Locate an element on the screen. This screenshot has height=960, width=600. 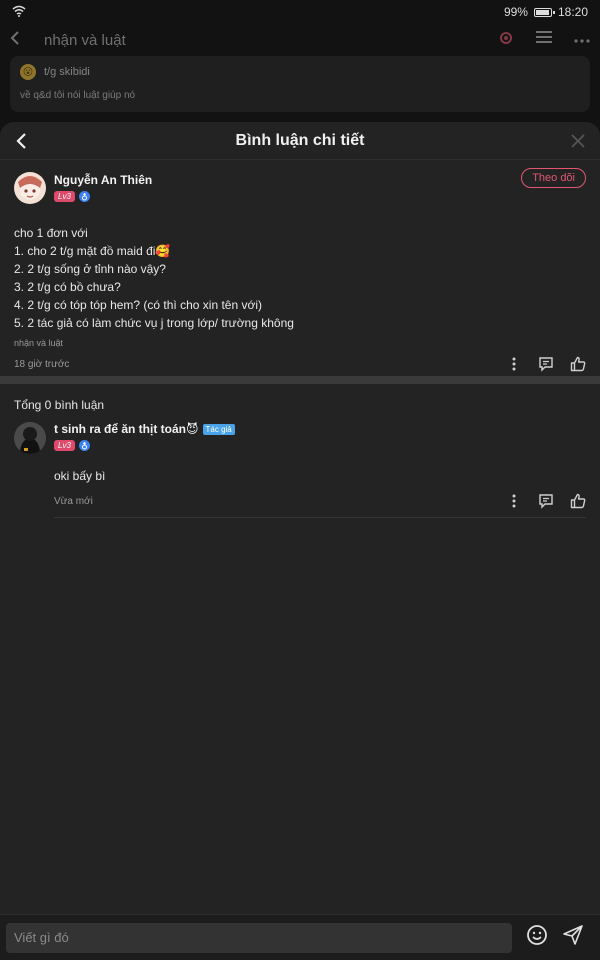
follow-button: Theo dõi is located at coordinates (553, 178).